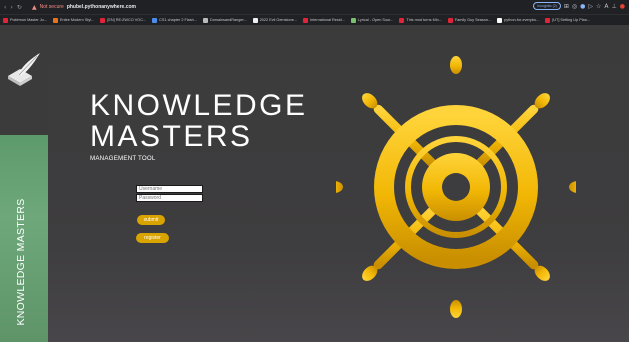 This screenshot has width=629, height=342. Describe the element at coordinates (579, 6) in the screenshot. I see `browser-controls: Incognito (2) ⊞ ◎ ● ▷ ☆ A ⊥ ●` at that location.